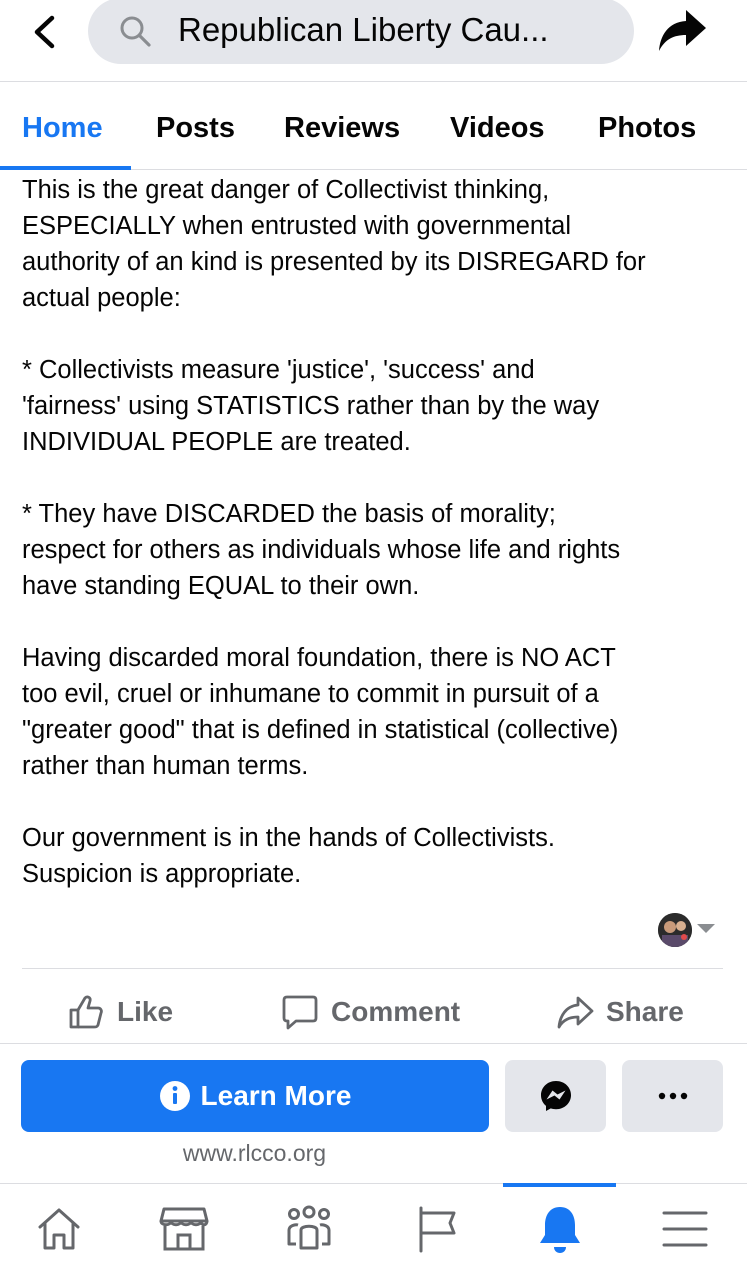  Describe the element at coordinates (342, 128) in the screenshot. I see `tab-reviews: Reviews` at that location.